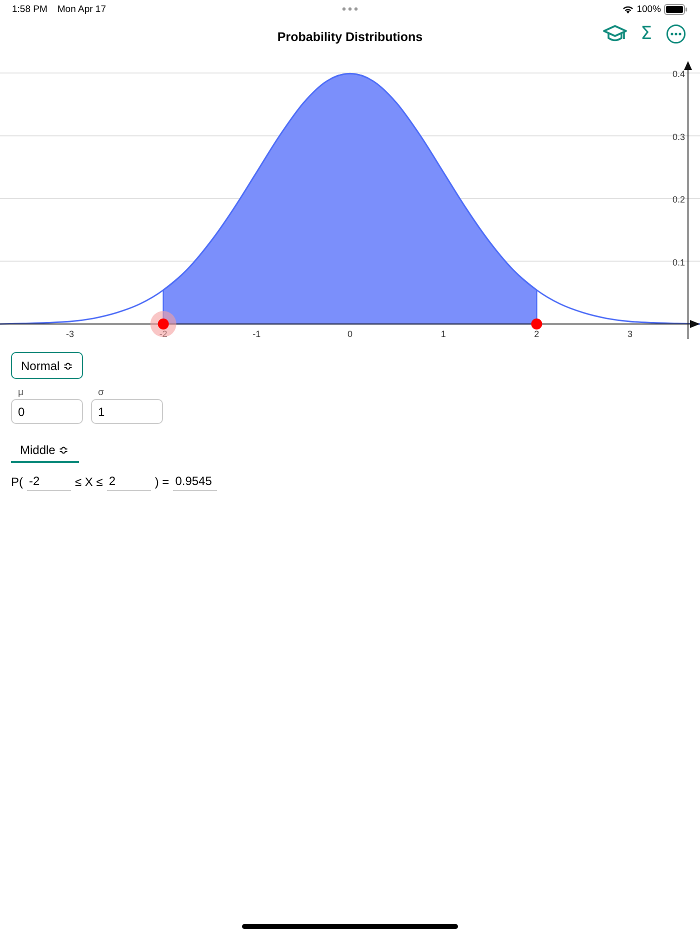 The height and width of the screenshot is (934, 700). Describe the element at coordinates (614, 34) in the screenshot. I see `graduation-cap-icon` at that location.